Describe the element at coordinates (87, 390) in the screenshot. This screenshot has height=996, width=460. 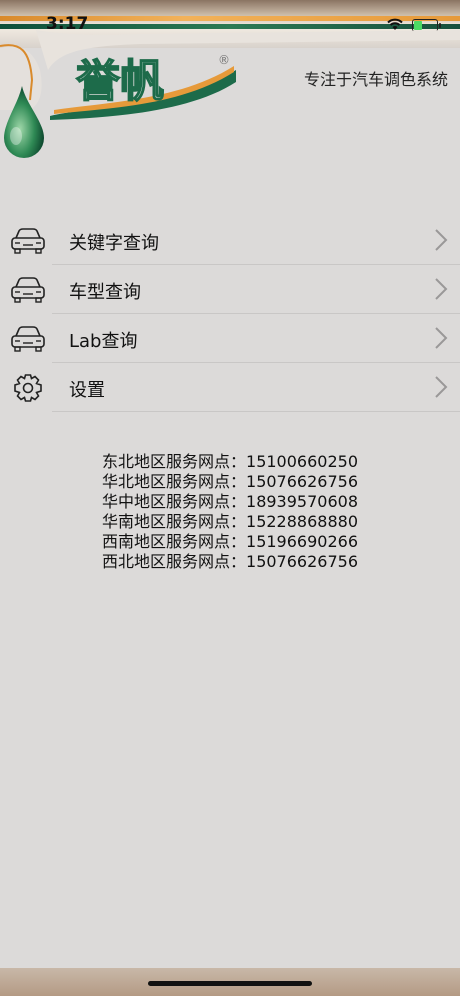
I see `menu-item-label: 设置` at that location.